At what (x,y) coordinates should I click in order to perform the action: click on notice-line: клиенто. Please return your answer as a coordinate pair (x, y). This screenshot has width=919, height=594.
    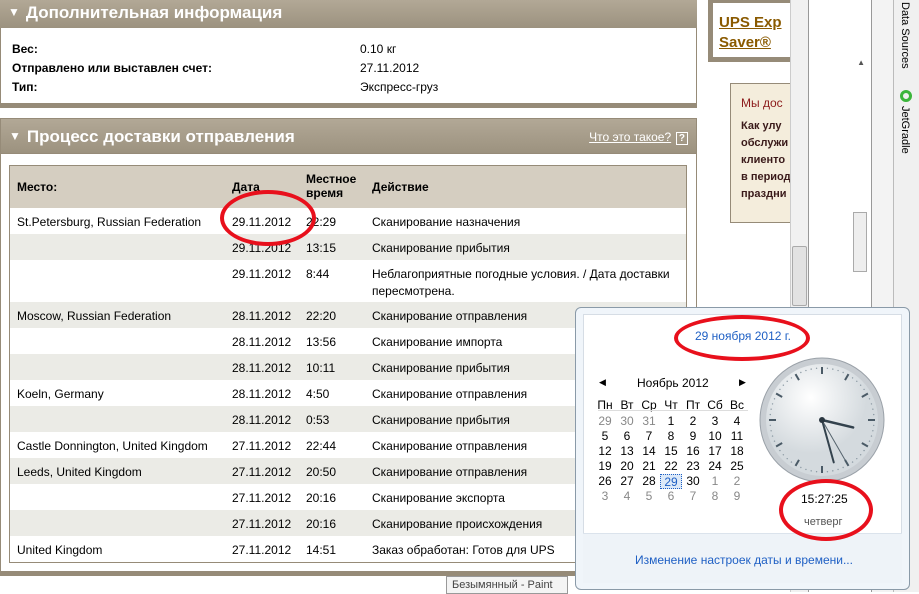
    Looking at the image, I should click on (763, 160).